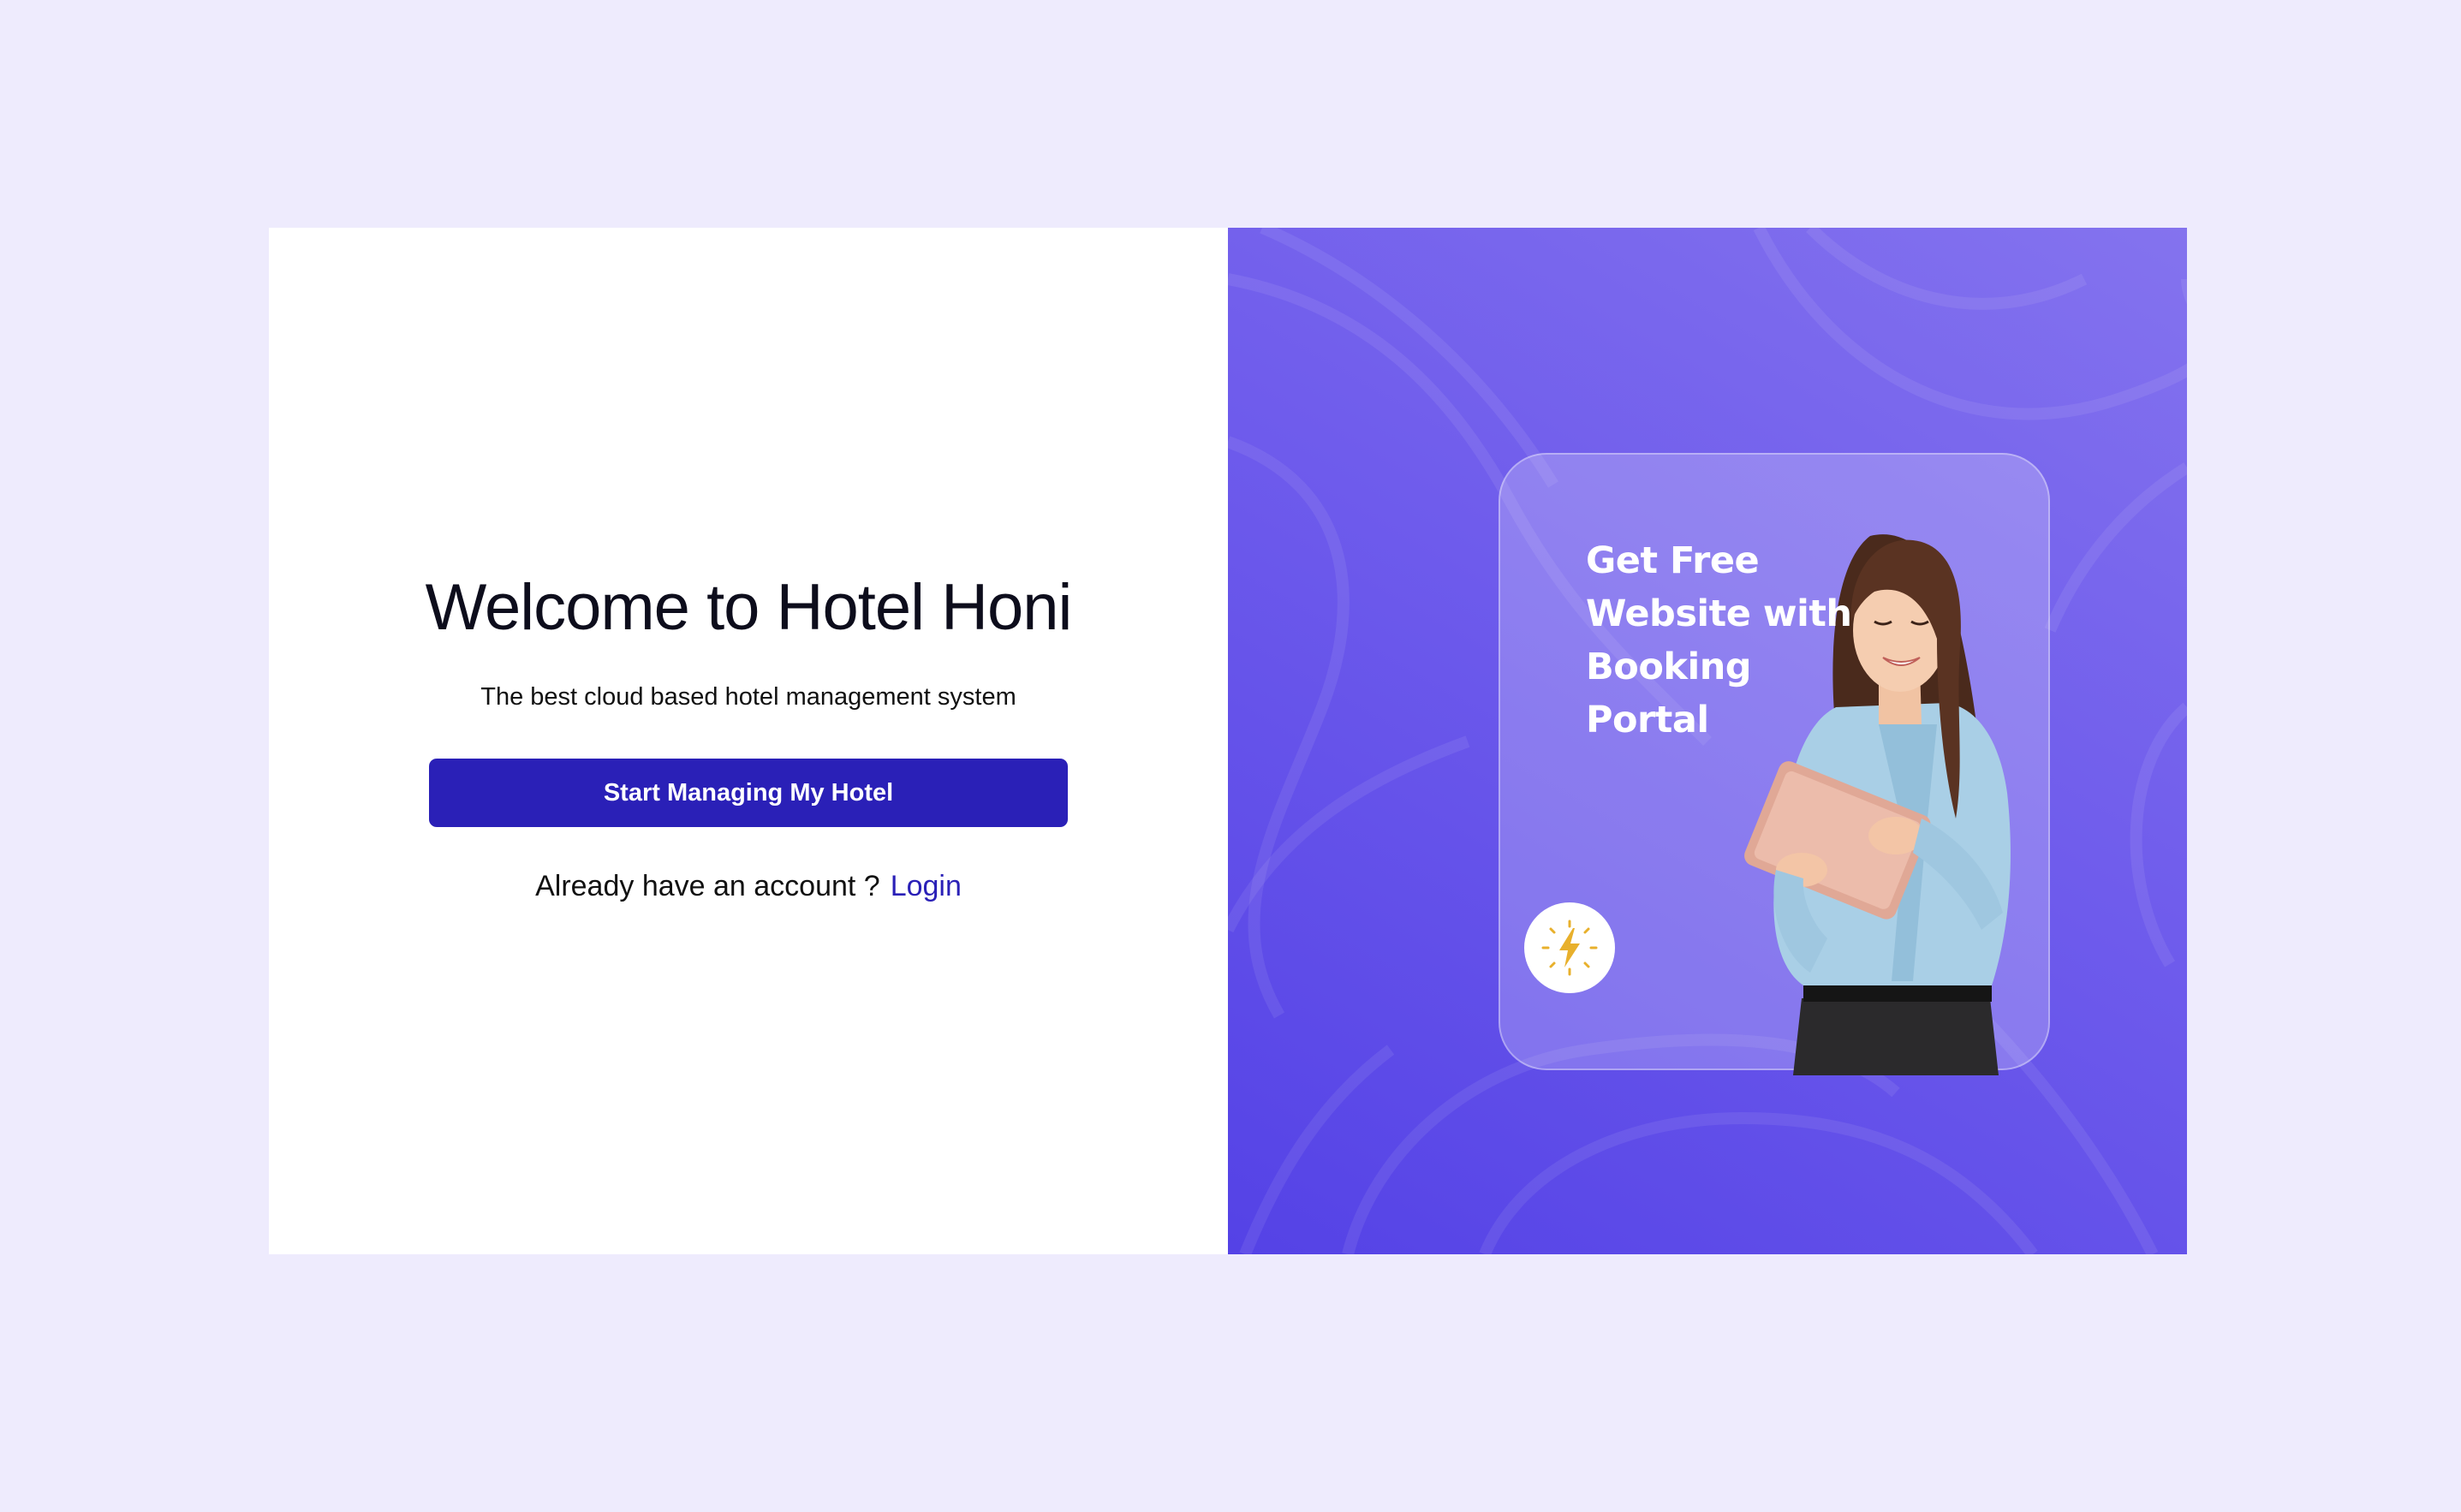 Image resolution: width=2461 pixels, height=1512 pixels. What do you see at coordinates (1569, 947) in the screenshot?
I see `lightning-bolt-icon` at bounding box center [1569, 947].